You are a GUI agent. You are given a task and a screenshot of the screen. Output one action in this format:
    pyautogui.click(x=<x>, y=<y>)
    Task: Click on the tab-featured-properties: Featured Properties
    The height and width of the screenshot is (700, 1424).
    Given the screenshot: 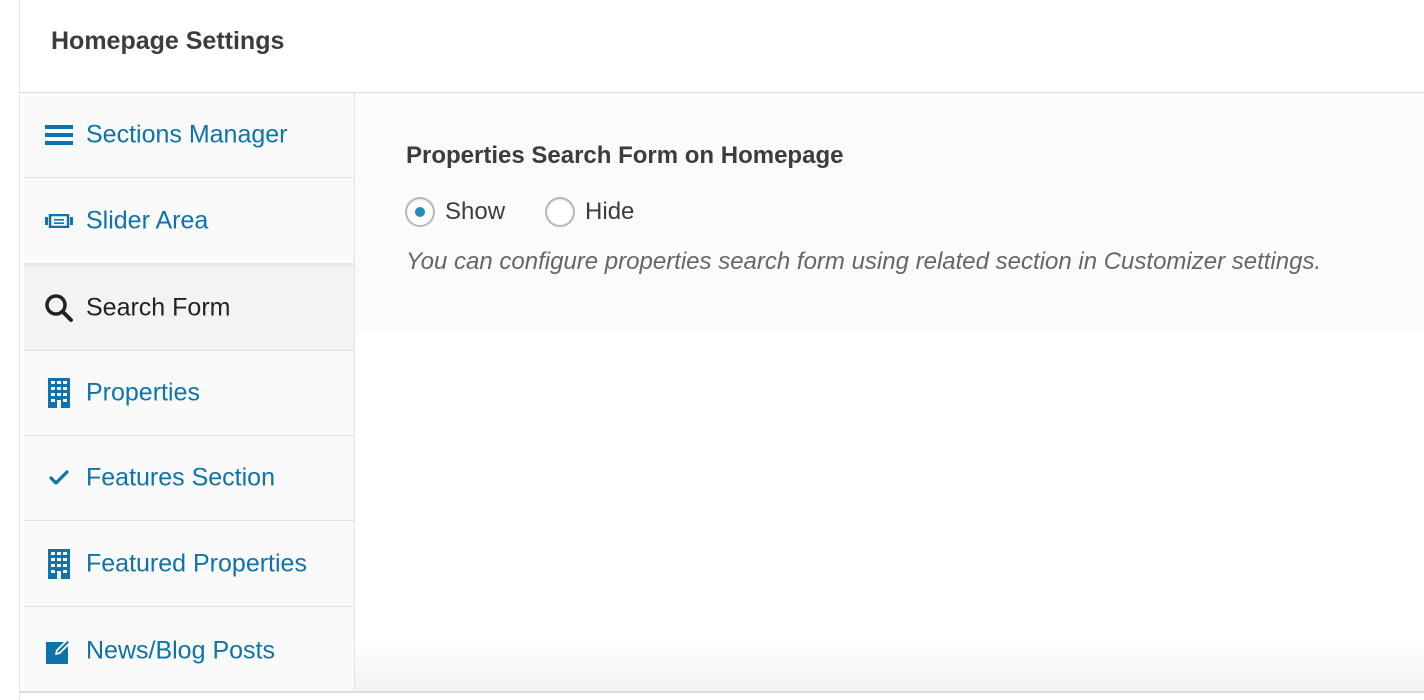 What is the action you would take?
    pyautogui.click(x=189, y=564)
    